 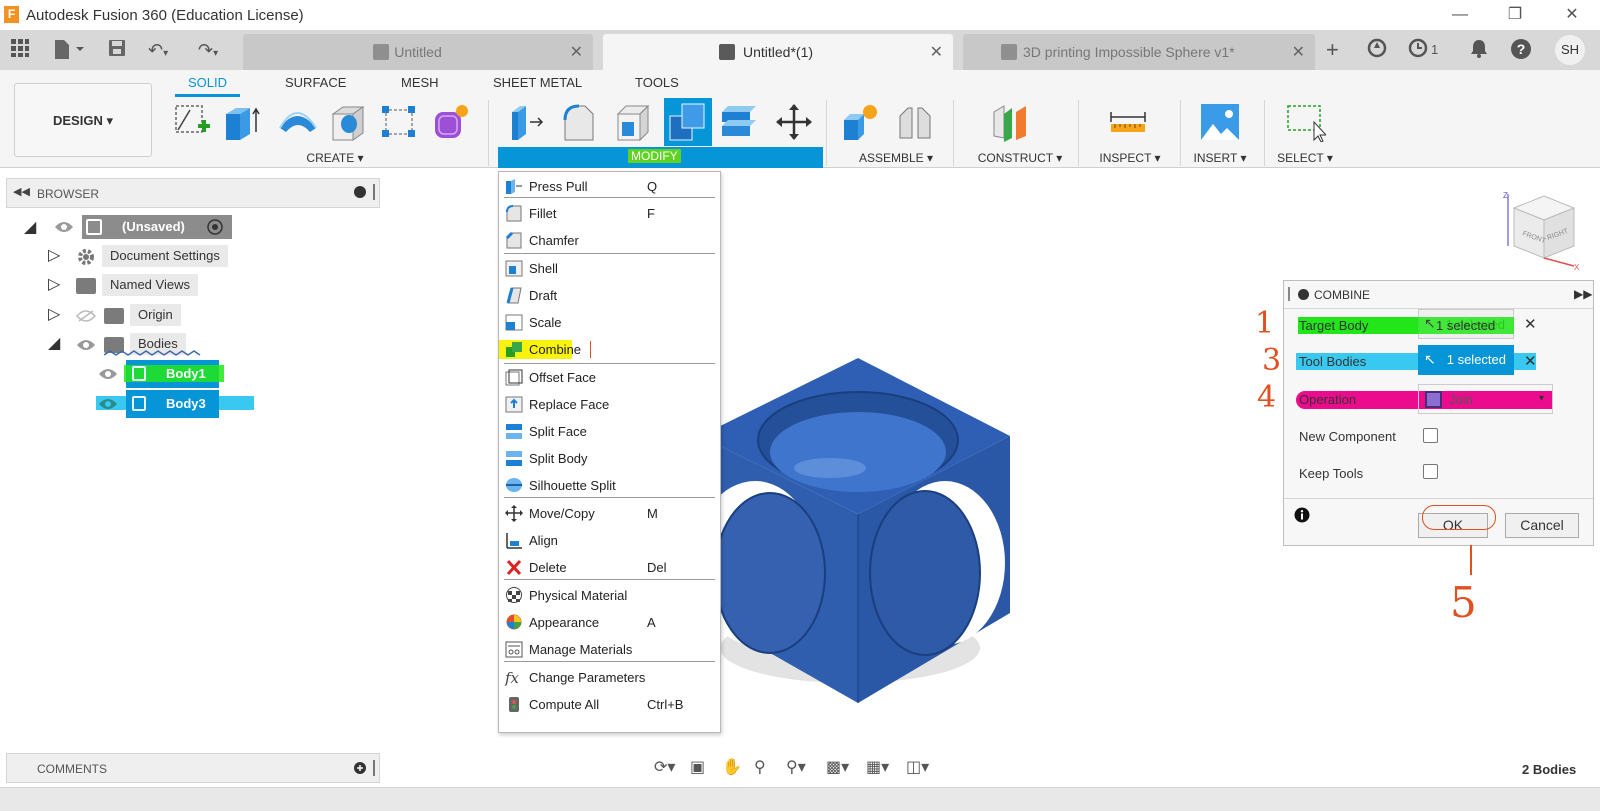 What do you see at coordinates (297, 122) in the screenshot?
I see `revolve-icon` at bounding box center [297, 122].